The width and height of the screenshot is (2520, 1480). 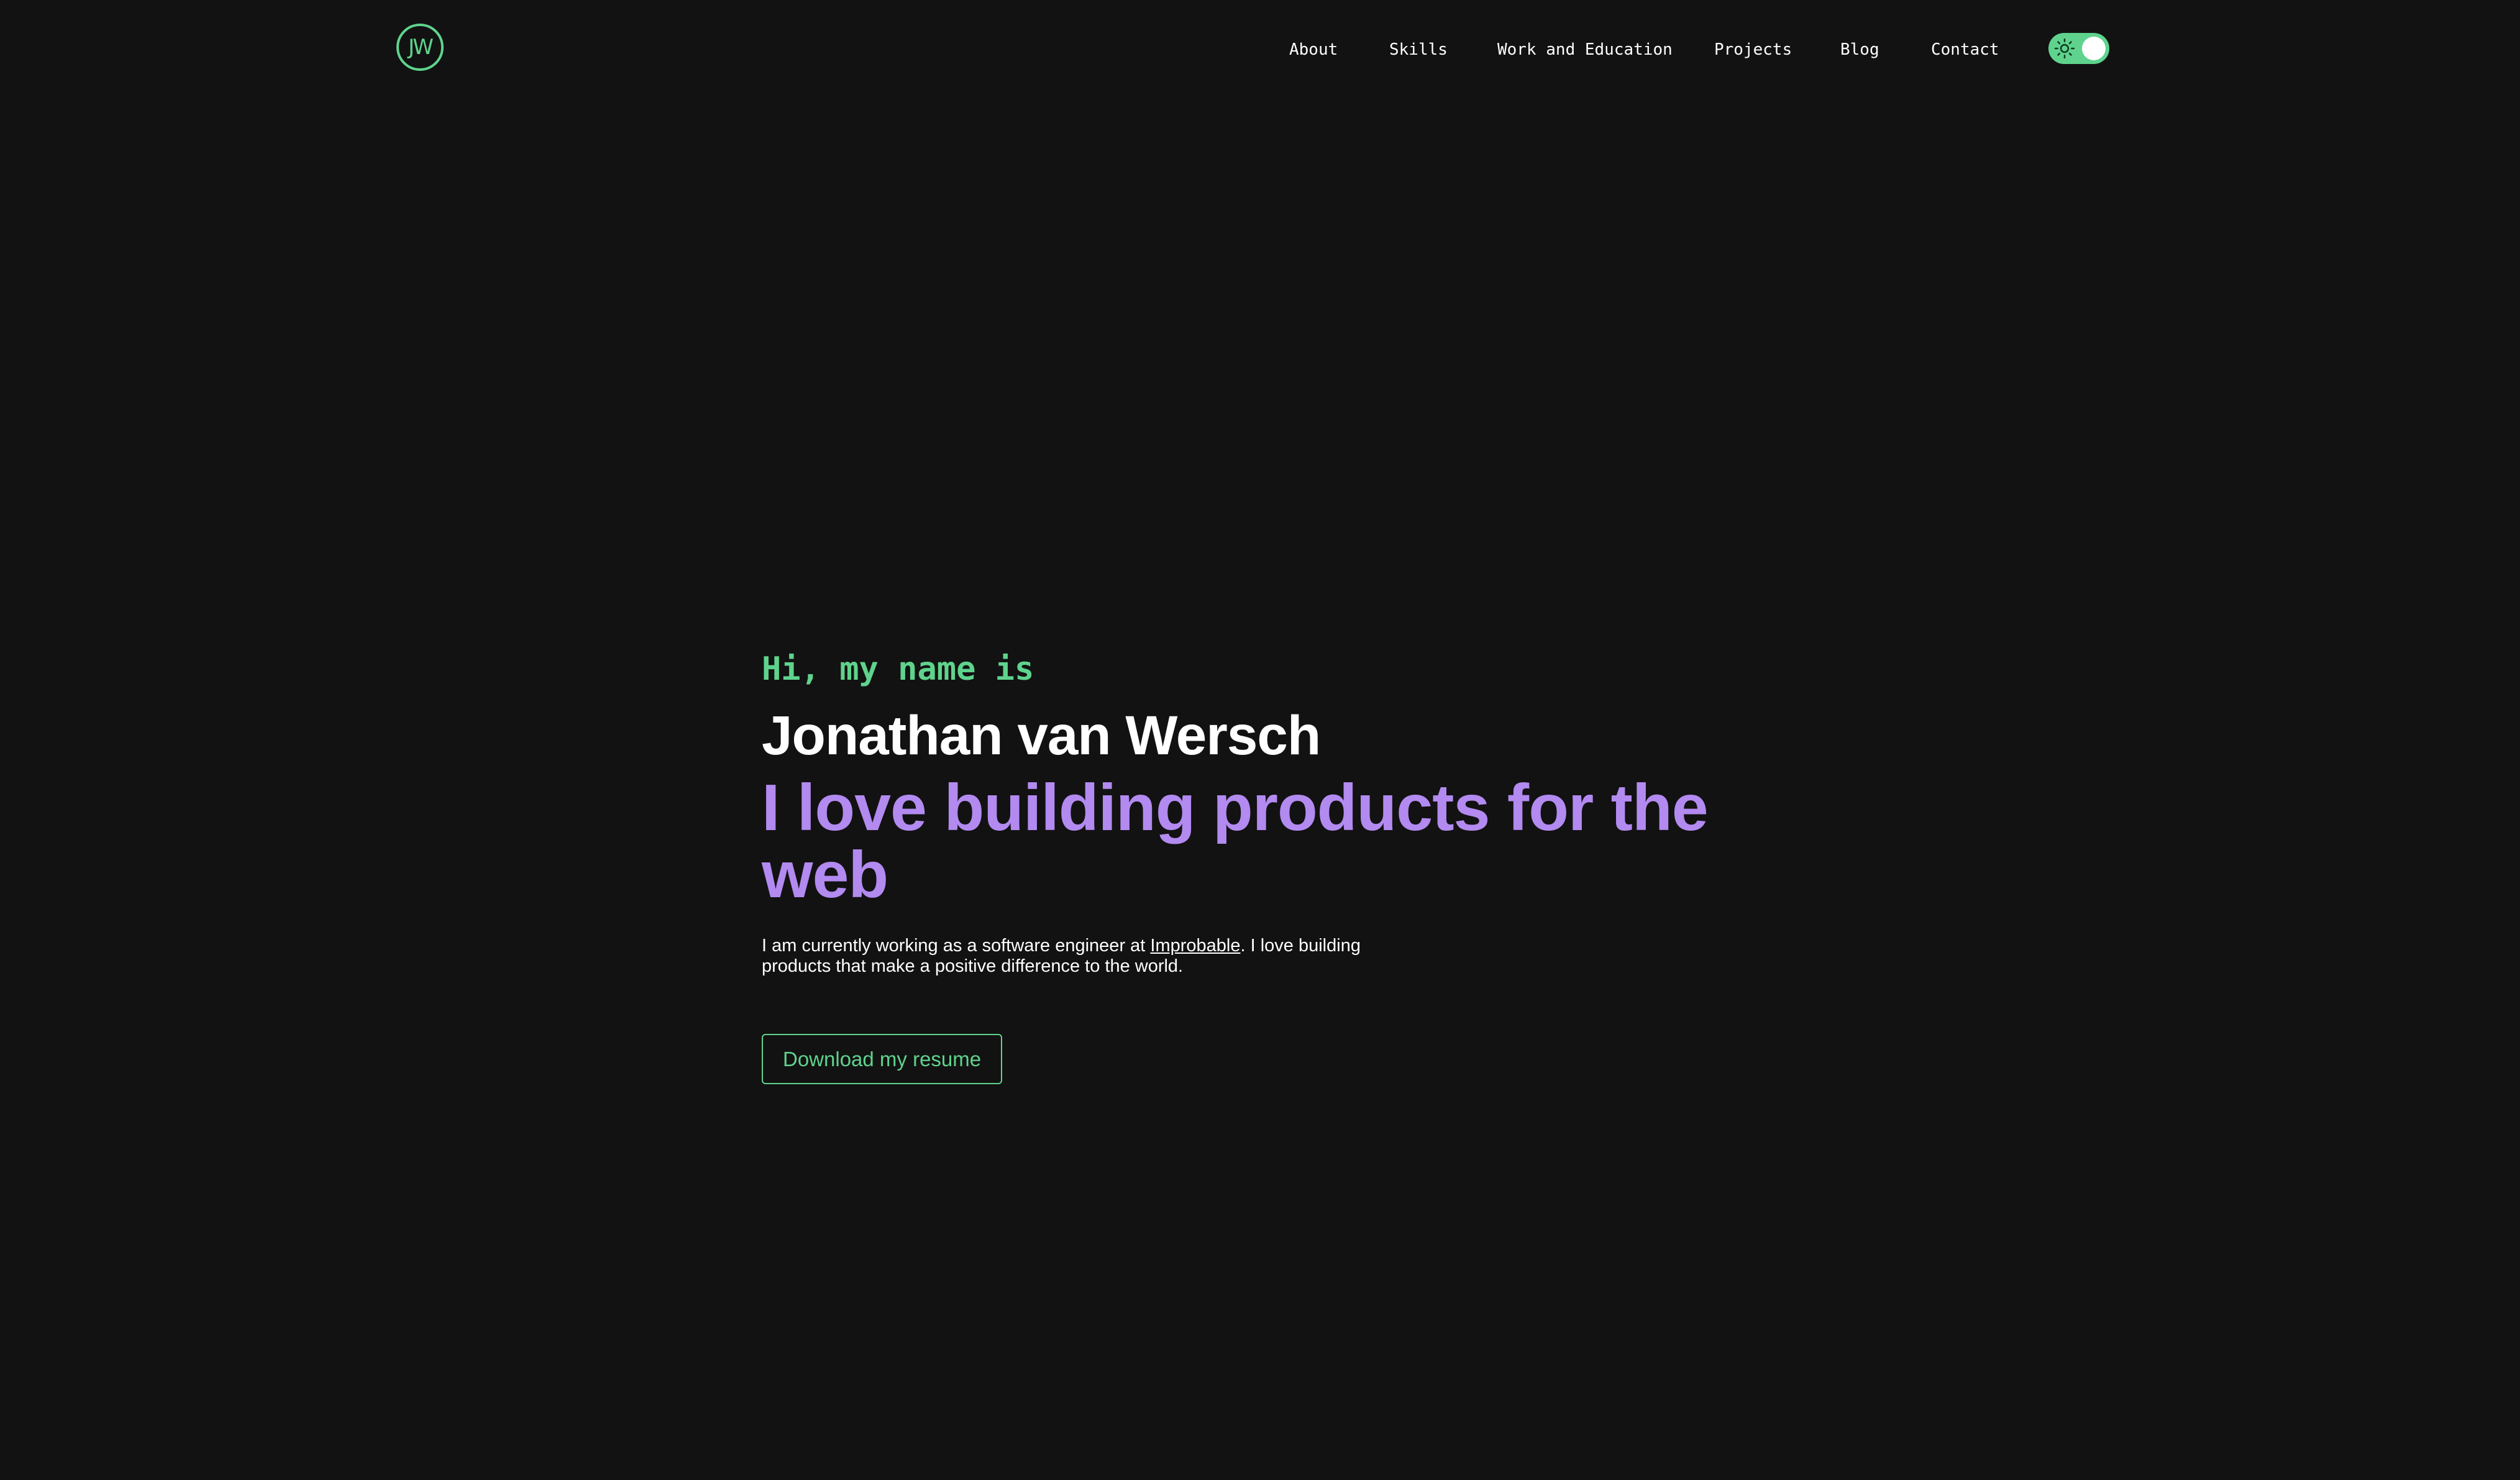 What do you see at coordinates (1859, 50) in the screenshot?
I see `nav-link-blog: Blog` at bounding box center [1859, 50].